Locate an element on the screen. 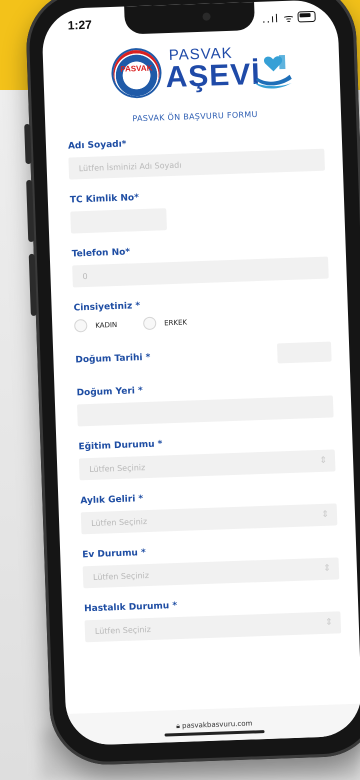  phone-input: 0 is located at coordinates (200, 272).